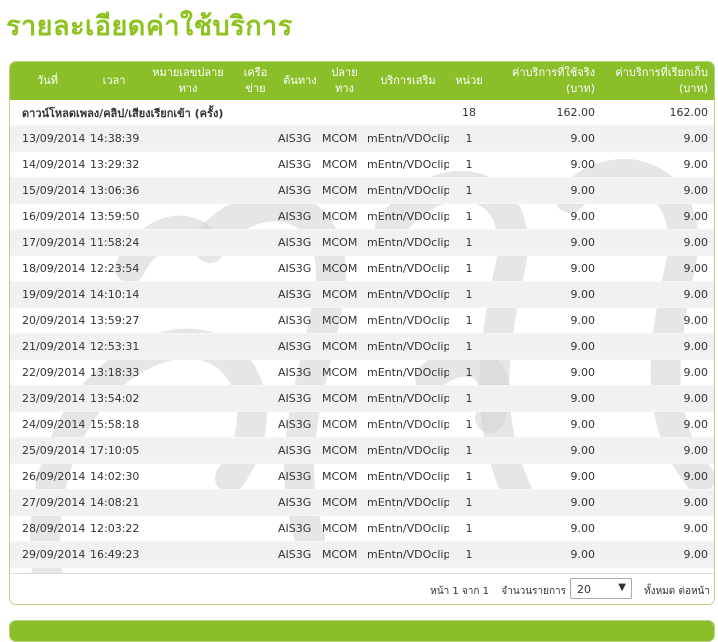 This screenshot has height=642, width=718. Describe the element at coordinates (114, 81) in the screenshot. I see `col-header-time: เวลา` at that location.